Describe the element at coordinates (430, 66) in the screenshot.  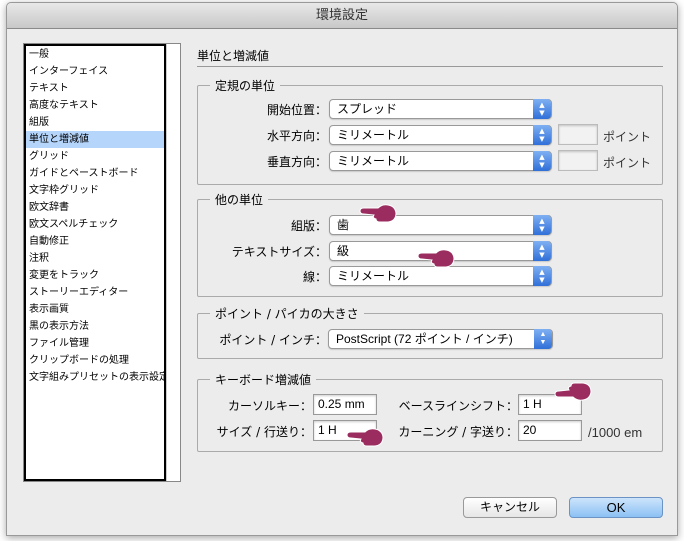
I see `divider` at that location.